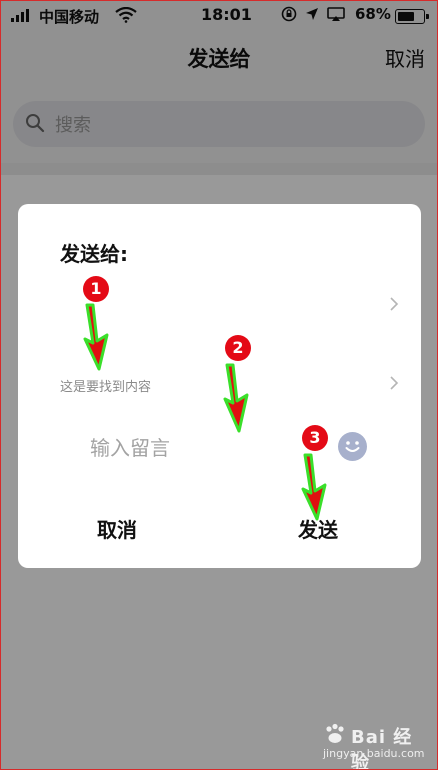 The image size is (438, 770). Describe the element at coordinates (238, 348) in the screenshot. I see `step-badge-2: 2` at that location.